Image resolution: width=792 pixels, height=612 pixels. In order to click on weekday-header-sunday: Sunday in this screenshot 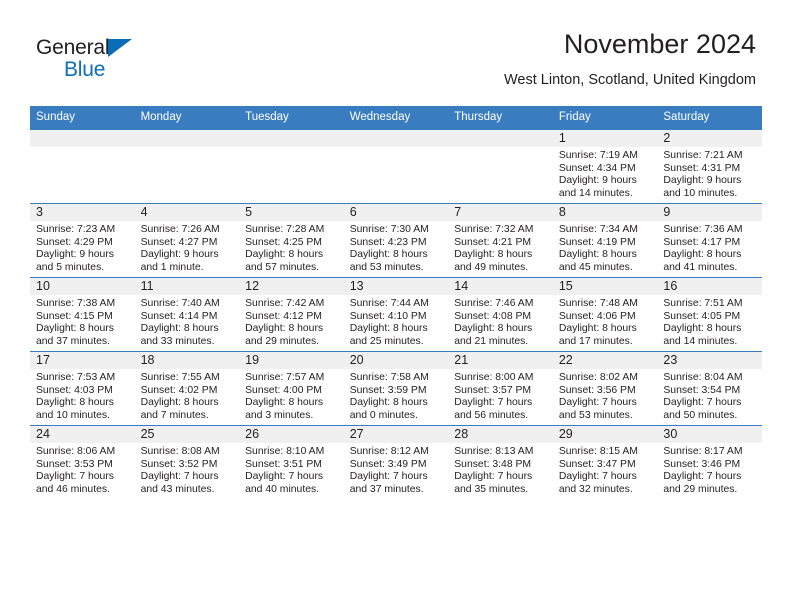, I will do `click(82, 118)`.